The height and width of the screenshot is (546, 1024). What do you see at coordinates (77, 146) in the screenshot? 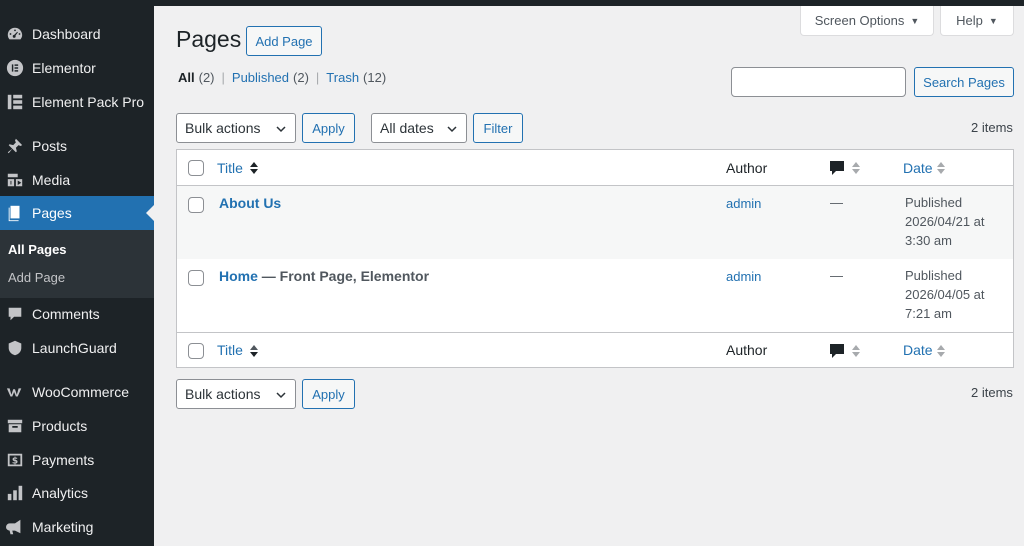
I see `sidebar-item-posts: Posts` at bounding box center [77, 146].